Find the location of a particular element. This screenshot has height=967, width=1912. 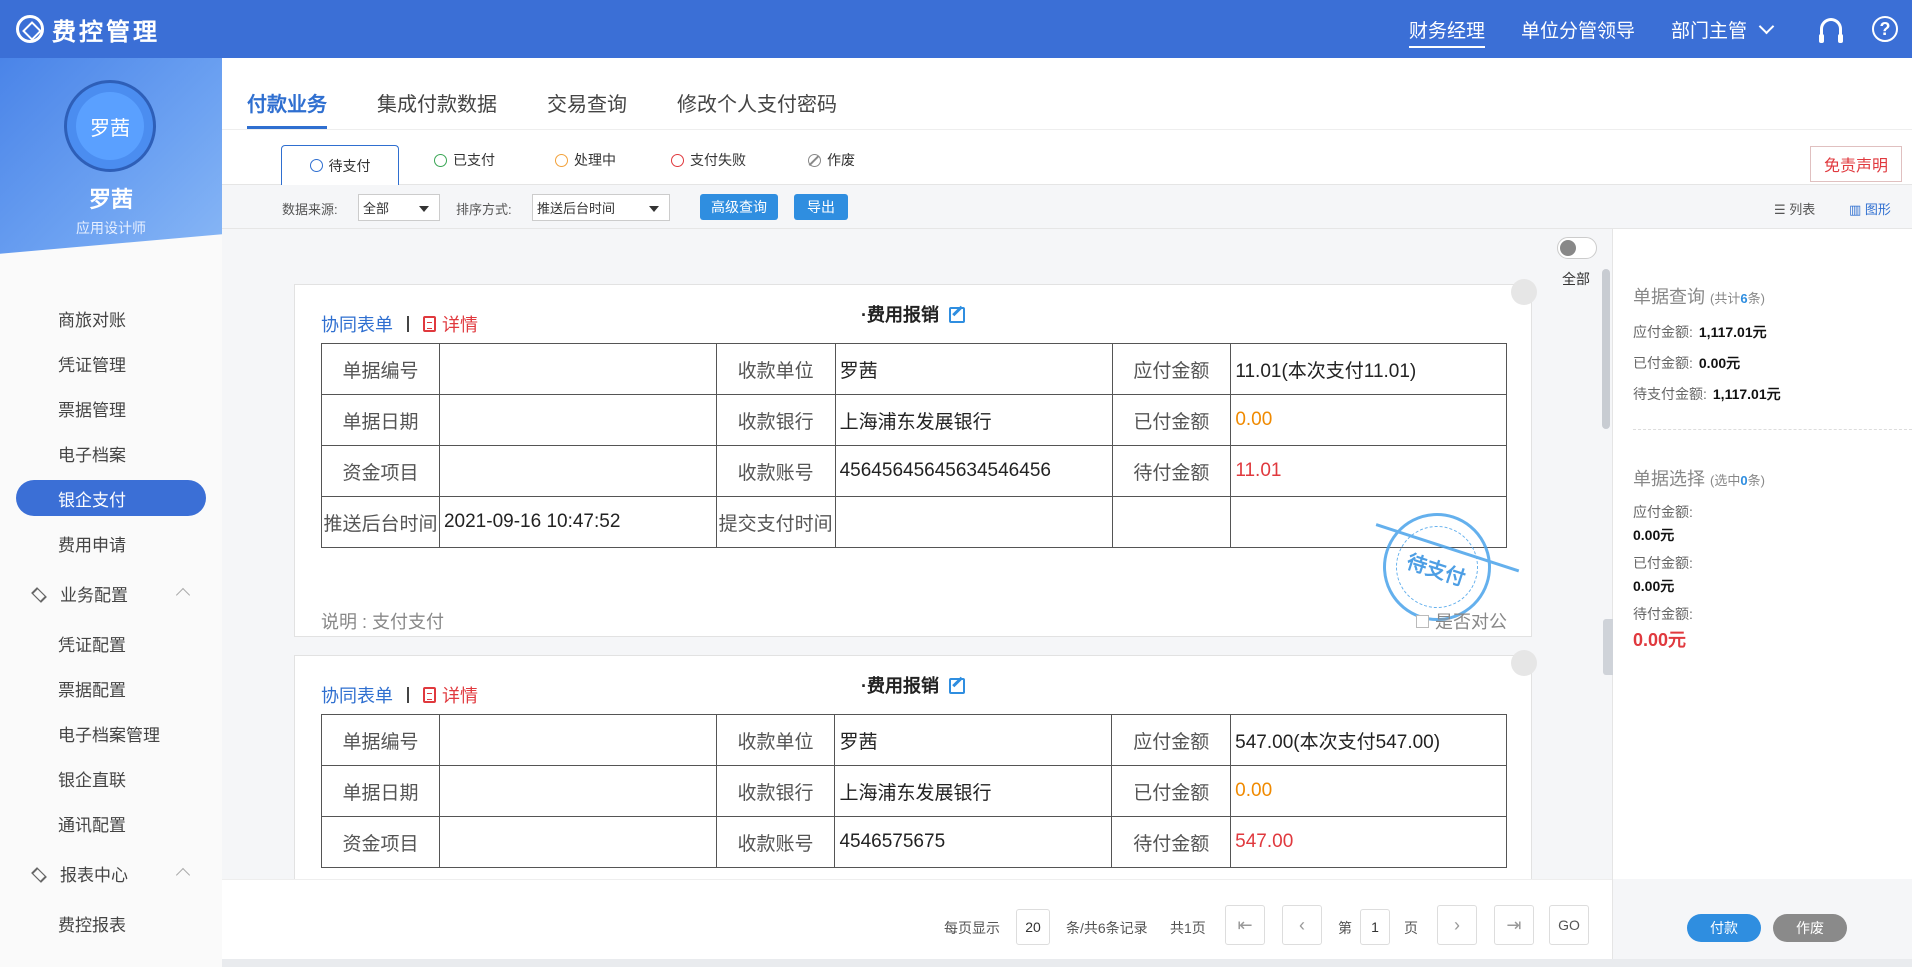

nav-dept-head: 部门主管 is located at coordinates (1723, 29).